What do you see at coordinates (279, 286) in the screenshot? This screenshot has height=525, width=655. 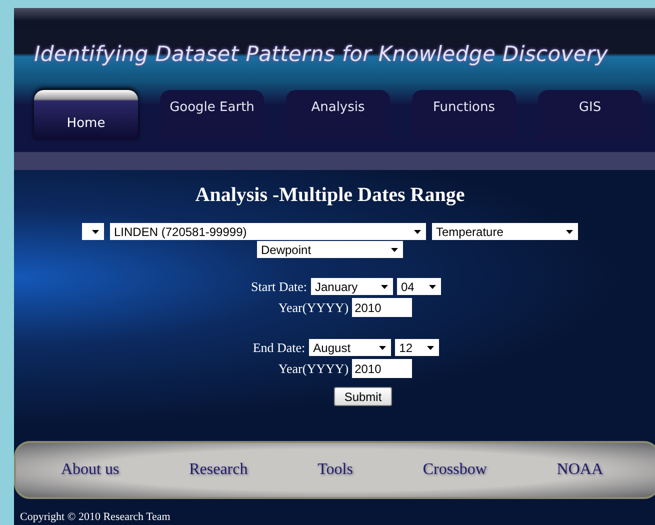 I see `date-label: Start Date:` at bounding box center [279, 286].